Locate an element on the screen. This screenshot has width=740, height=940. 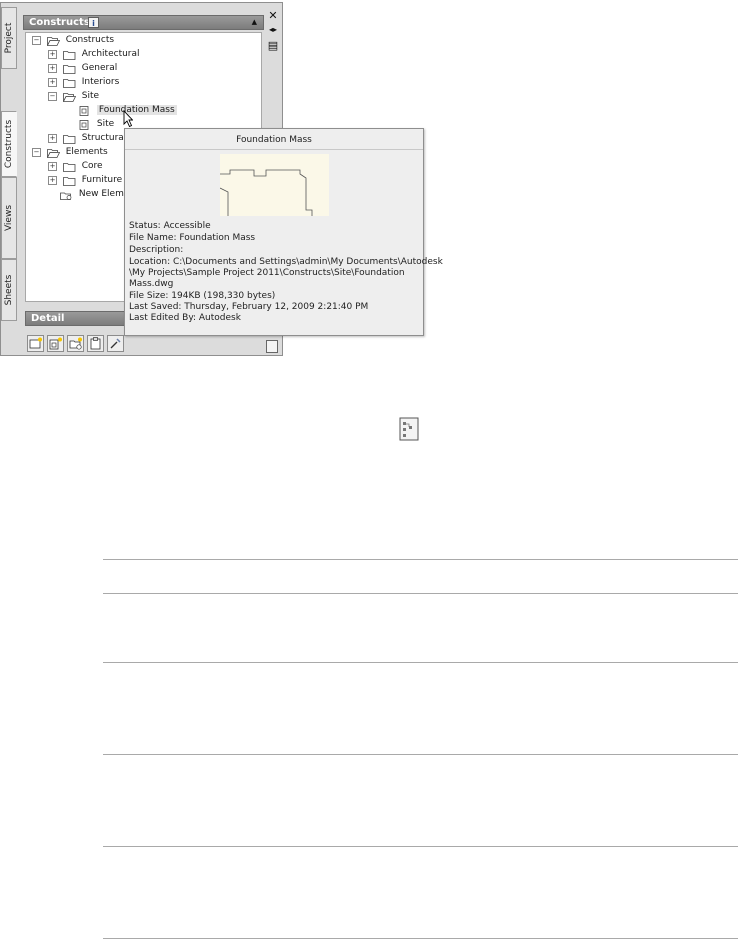
new-construct-button is located at coordinates (35, 343).